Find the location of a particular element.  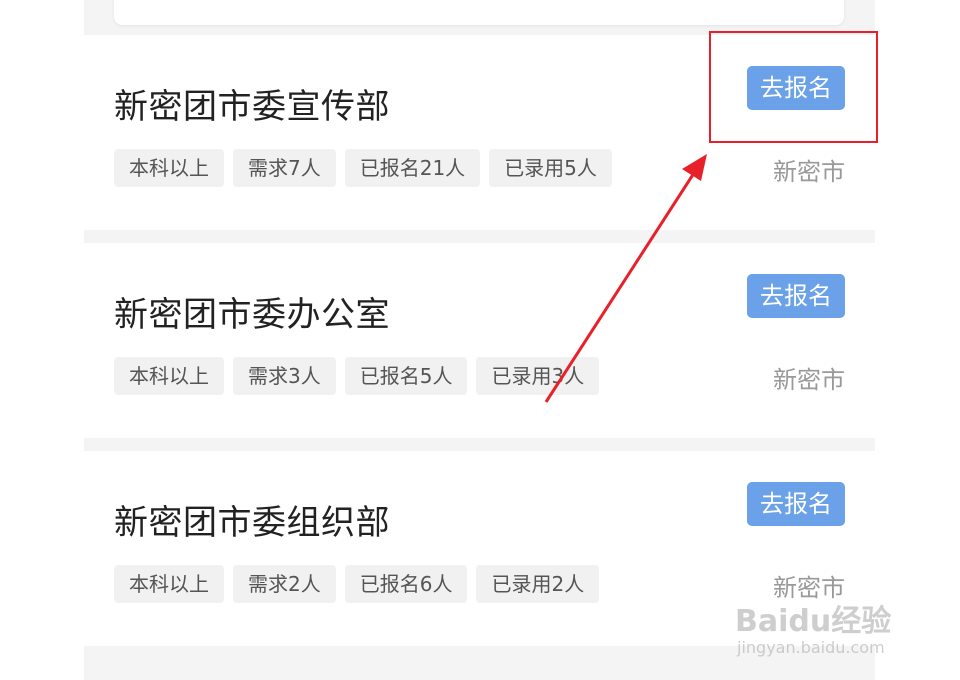

watermark-url: jingyan.baidu.com is located at coordinates (811, 647).